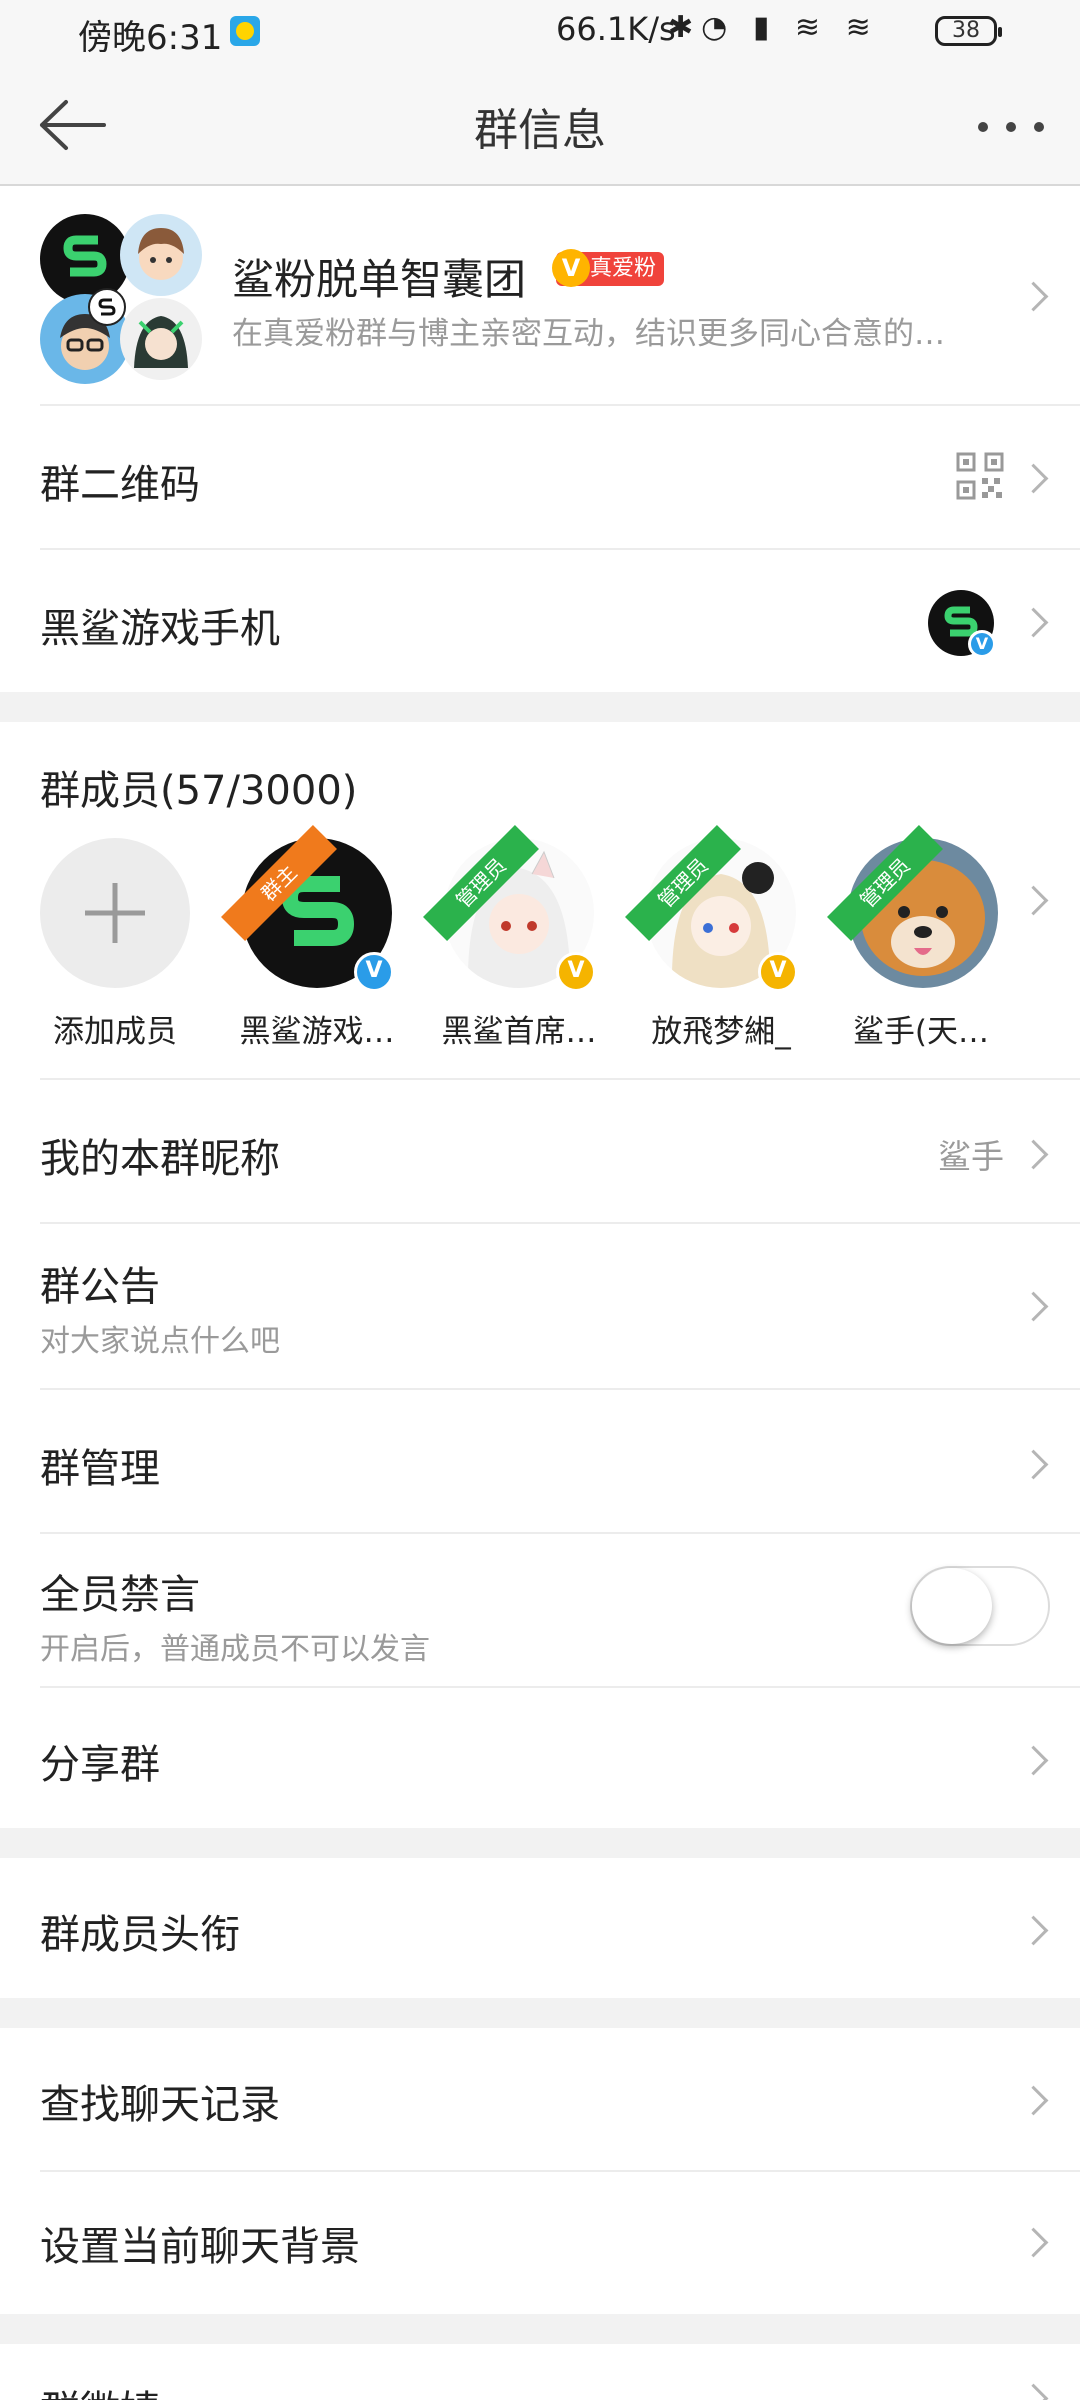 This screenshot has height=2400, width=1080. What do you see at coordinates (160, 1341) in the screenshot?
I see `announcement-hint: 对大家说点什么吧` at bounding box center [160, 1341].